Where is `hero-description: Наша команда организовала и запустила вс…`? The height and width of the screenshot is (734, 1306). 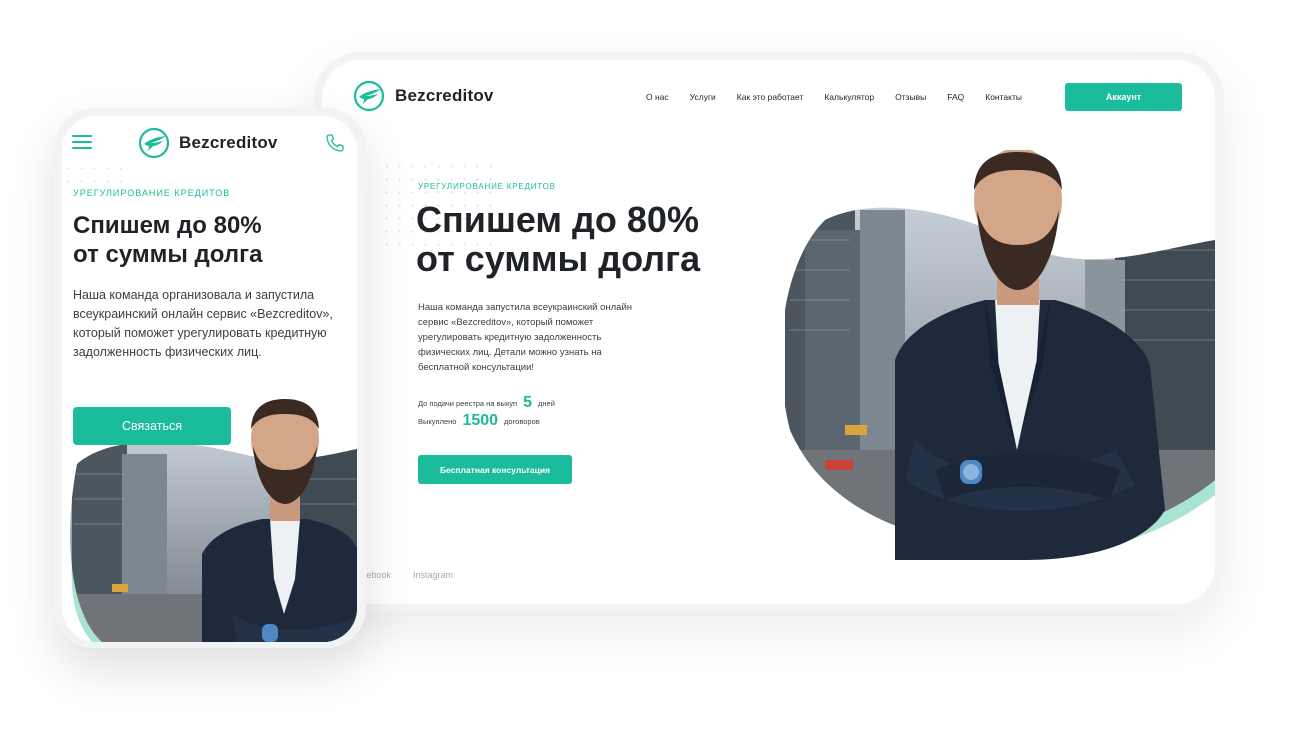 hero-description: Наша команда организовала и запустила вс… is located at coordinates (203, 323).